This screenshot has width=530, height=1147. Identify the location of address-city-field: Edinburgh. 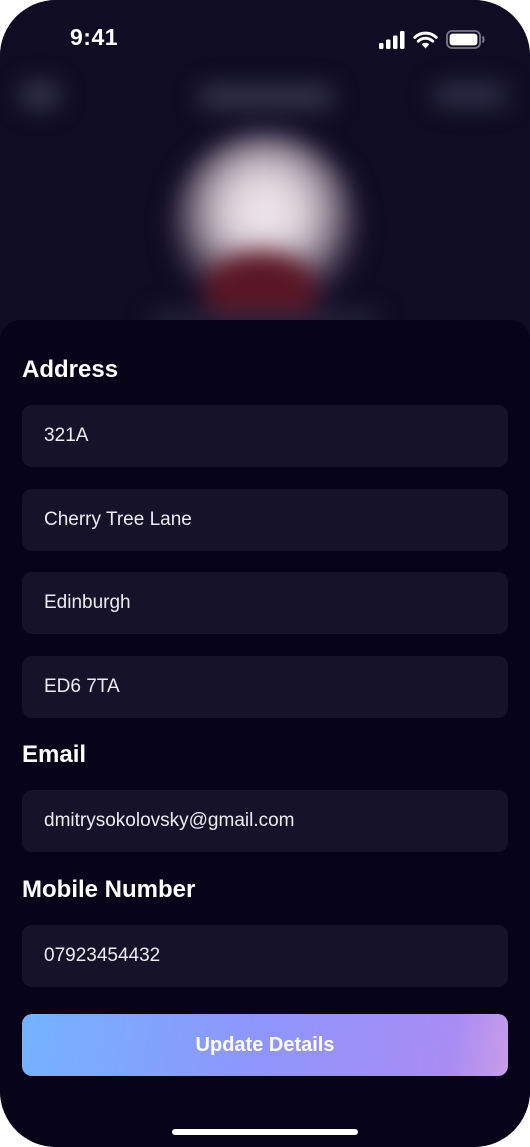
(265, 603).